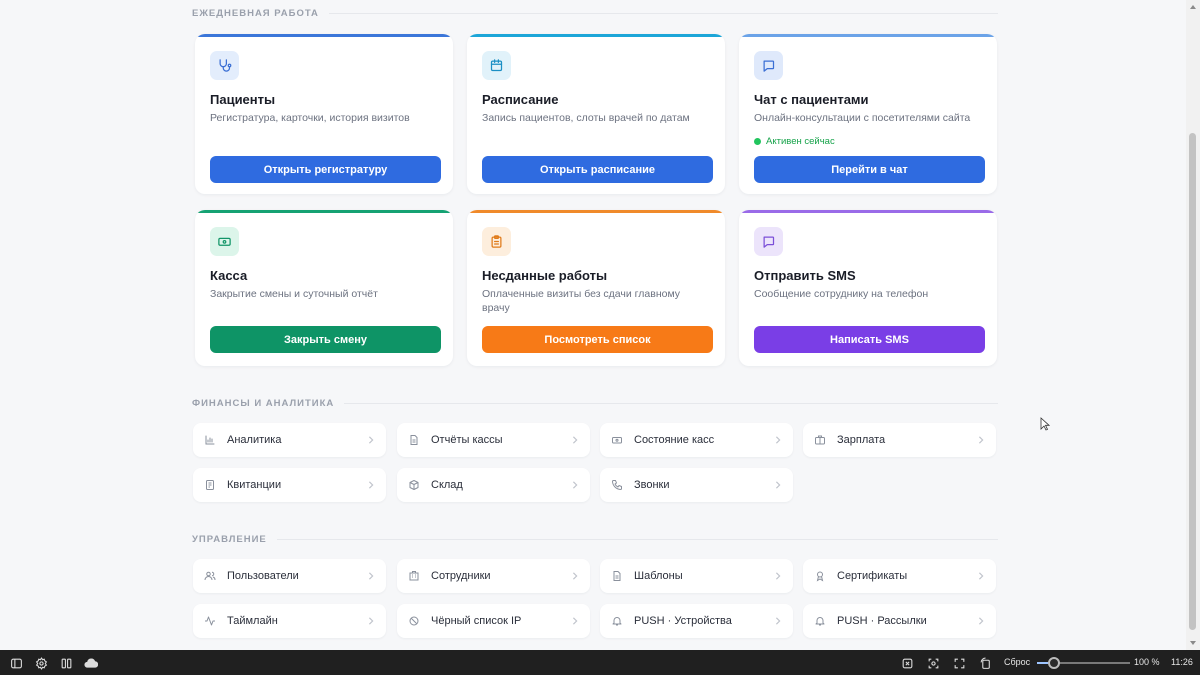  What do you see at coordinates (224, 241) in the screenshot?
I see `cash-icon` at bounding box center [224, 241].